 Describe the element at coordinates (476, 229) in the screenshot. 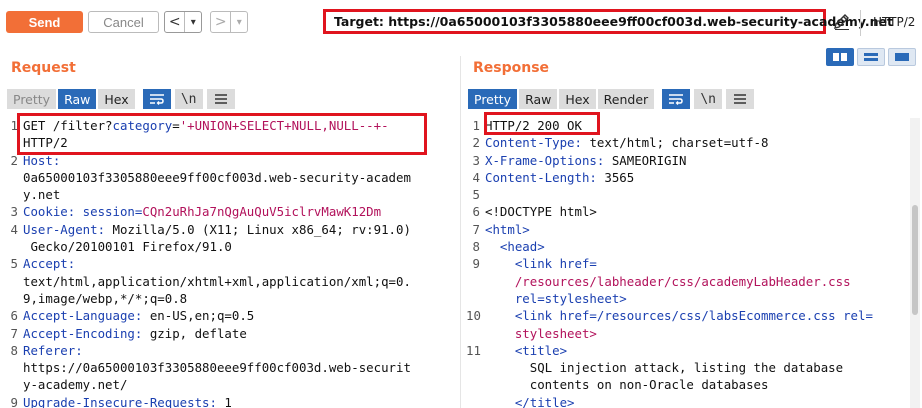

I see `line-number: 7` at that location.